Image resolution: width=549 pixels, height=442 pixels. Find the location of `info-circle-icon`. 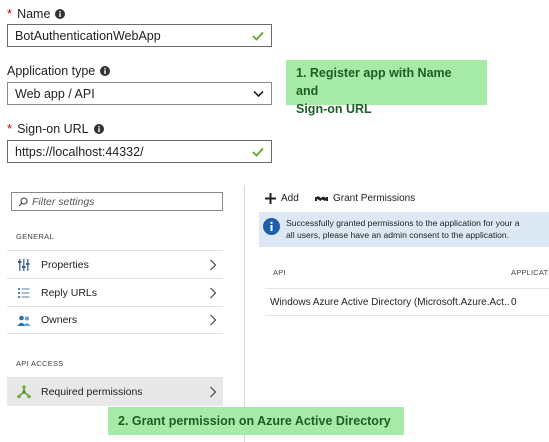

info-circle-icon is located at coordinates (271, 226).